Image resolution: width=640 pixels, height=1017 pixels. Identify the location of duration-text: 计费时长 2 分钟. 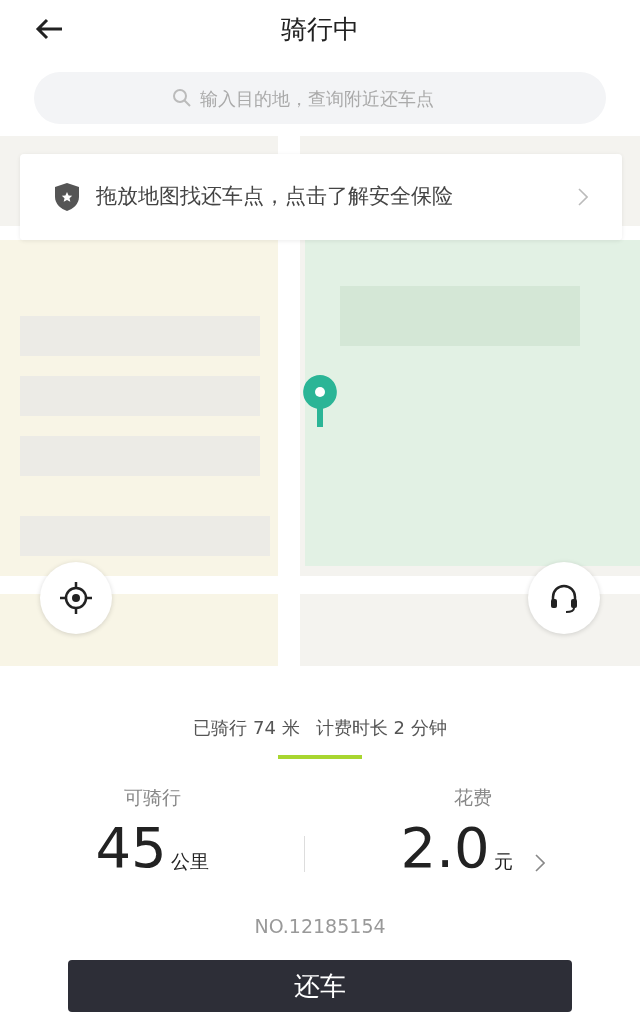
(381, 728).